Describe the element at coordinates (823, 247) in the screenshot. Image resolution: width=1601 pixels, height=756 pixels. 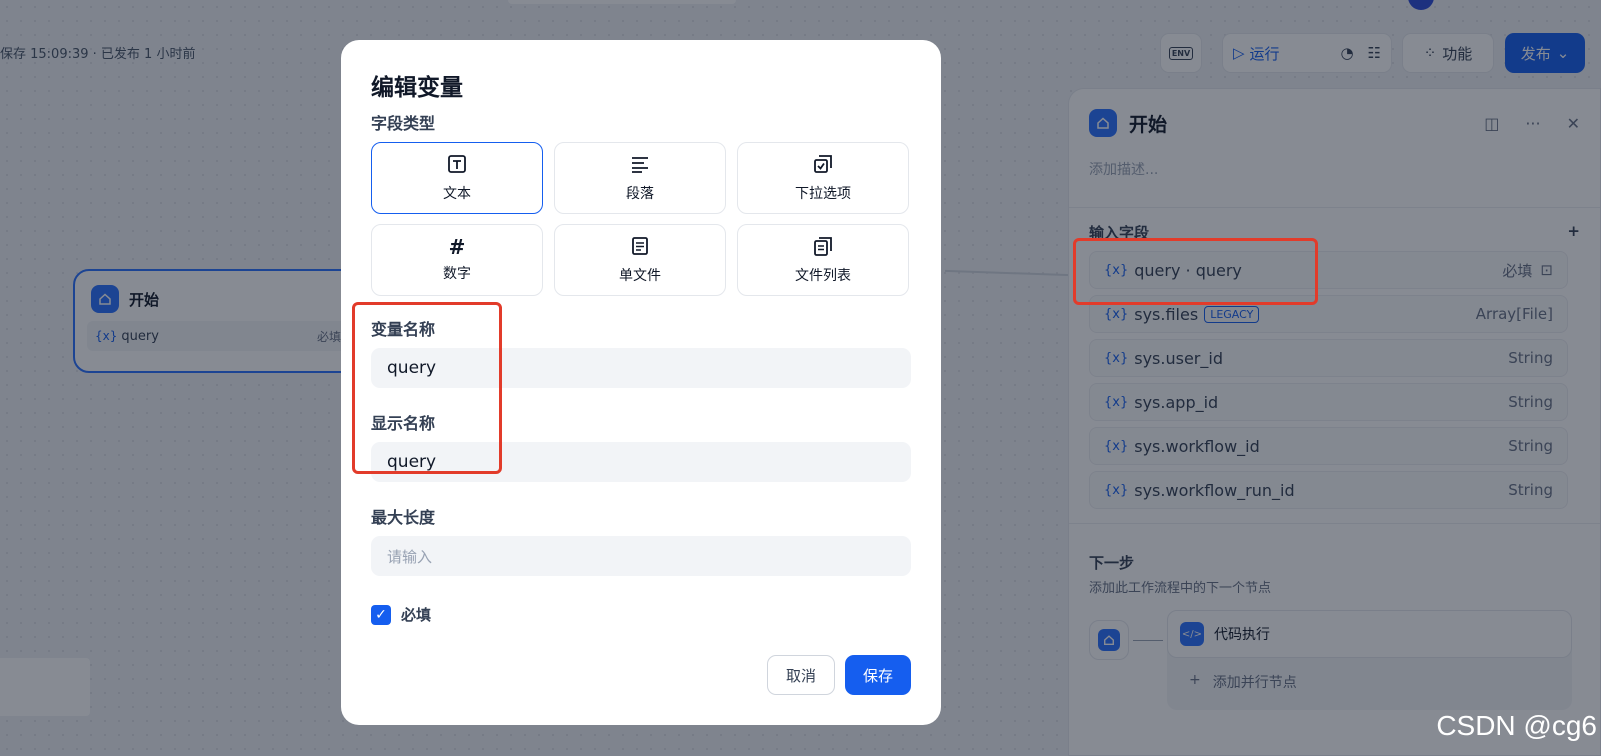
I see `file-list-icon` at that location.